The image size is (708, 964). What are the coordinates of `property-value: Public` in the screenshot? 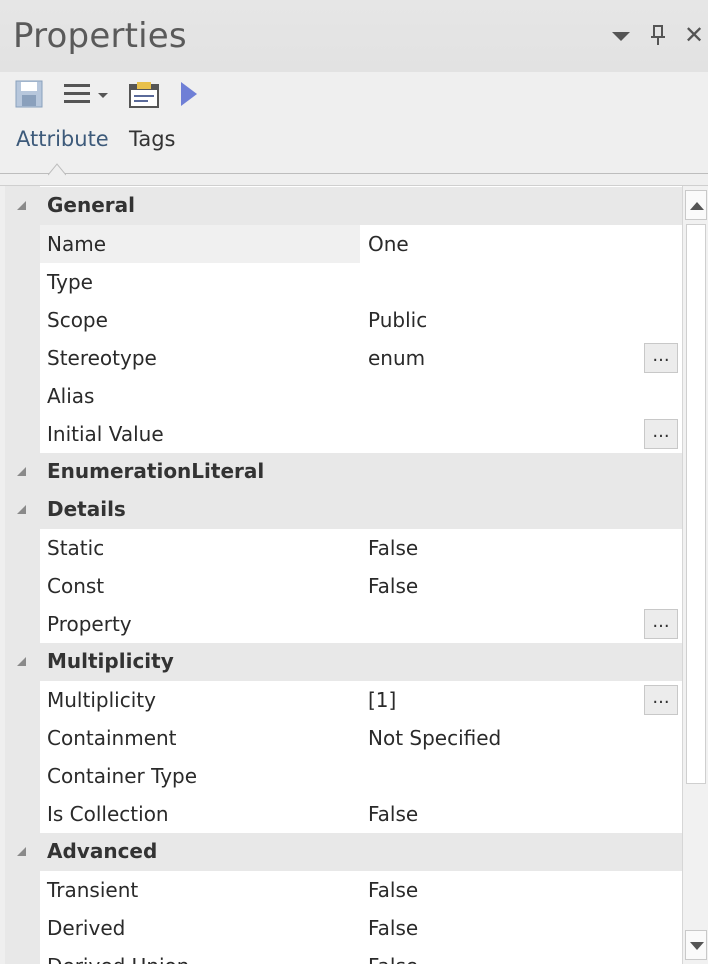 It's located at (397, 320).